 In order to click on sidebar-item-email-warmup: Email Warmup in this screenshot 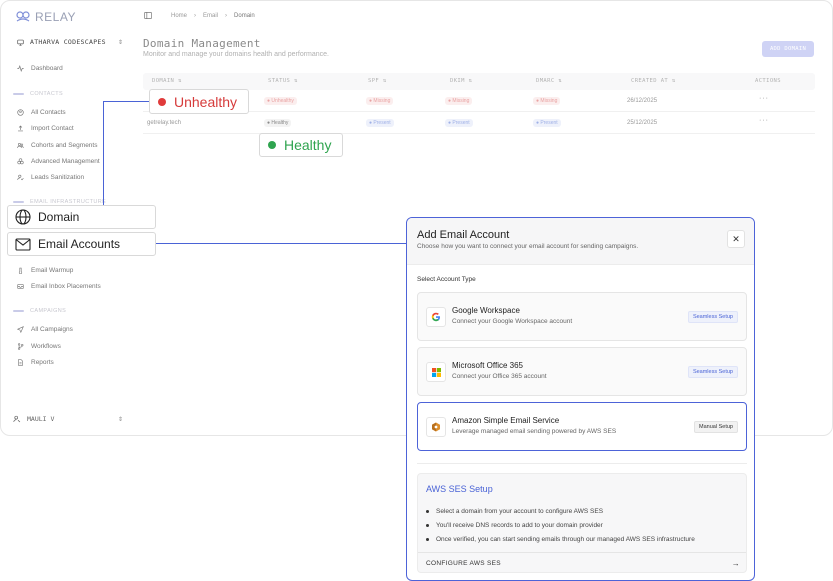, I will do `click(45, 270)`.